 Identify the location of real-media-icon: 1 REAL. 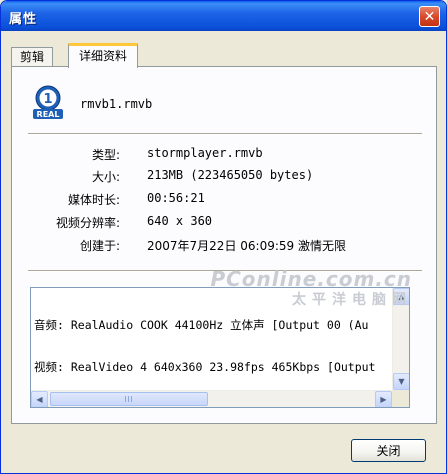
(48, 102).